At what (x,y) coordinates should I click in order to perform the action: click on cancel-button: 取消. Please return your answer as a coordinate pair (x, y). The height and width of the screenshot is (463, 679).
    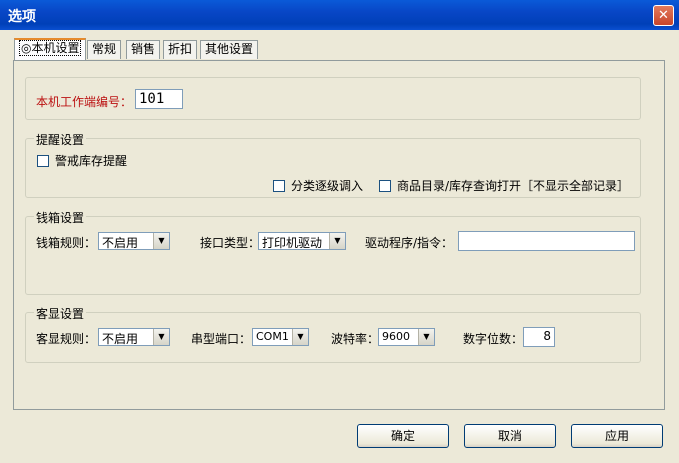
    Looking at the image, I should click on (510, 436).